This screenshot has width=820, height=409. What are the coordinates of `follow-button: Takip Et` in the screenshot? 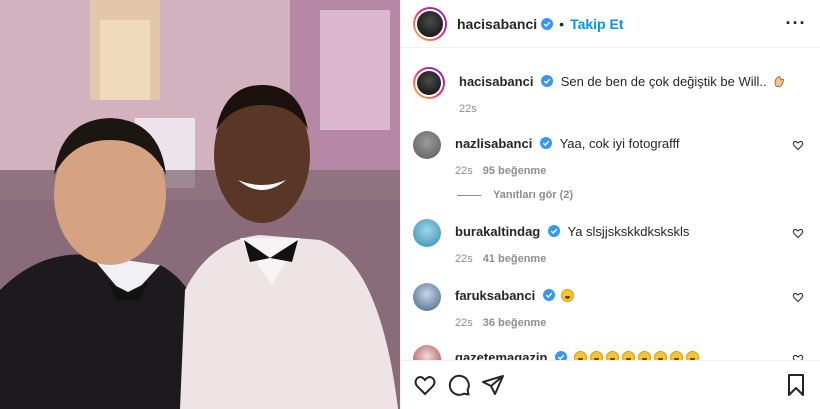 It's located at (596, 24).